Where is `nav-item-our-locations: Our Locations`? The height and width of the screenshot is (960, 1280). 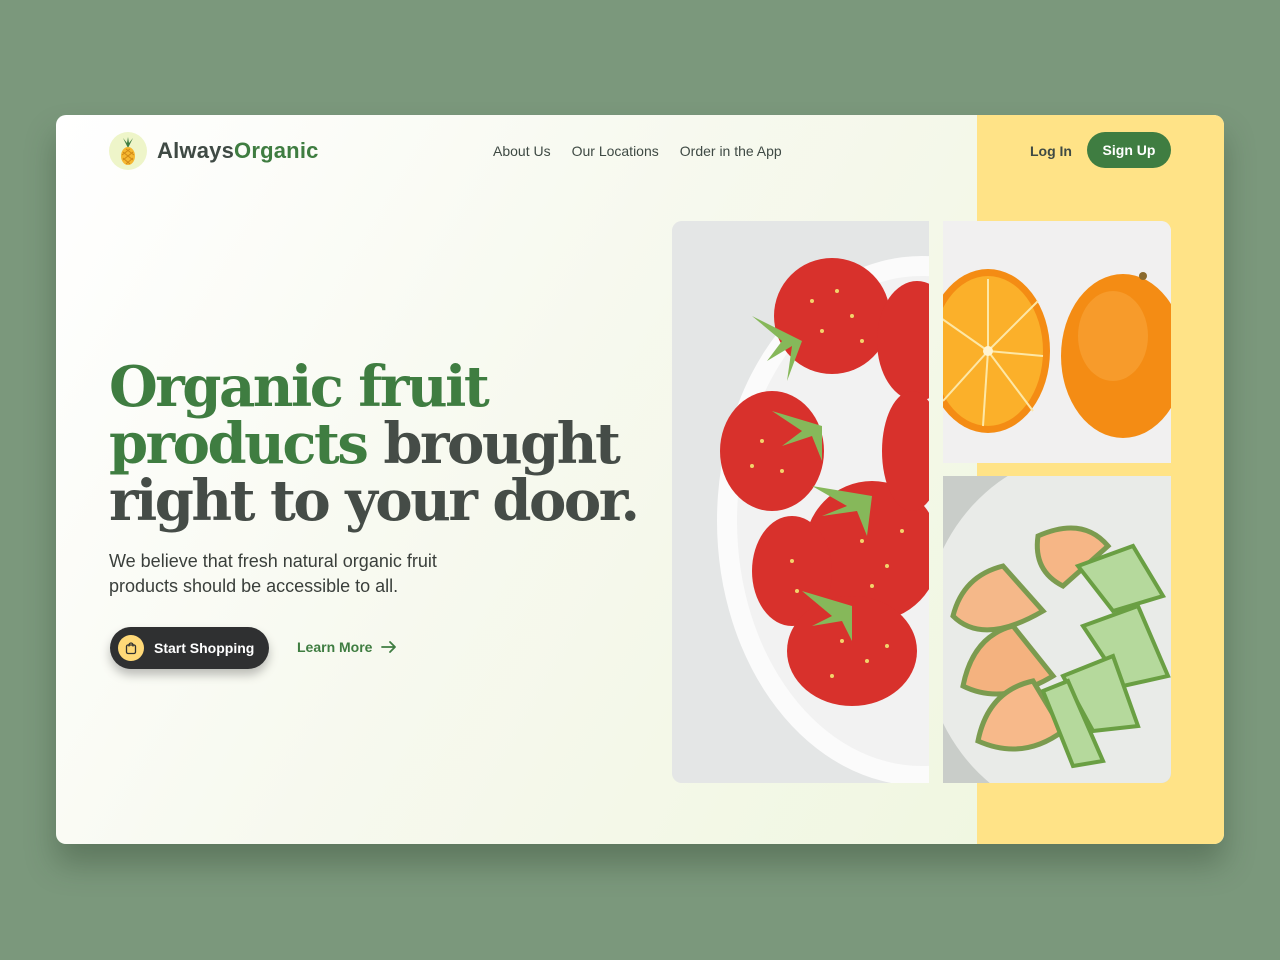
nav-item-our-locations: Our Locations is located at coordinates (615, 151).